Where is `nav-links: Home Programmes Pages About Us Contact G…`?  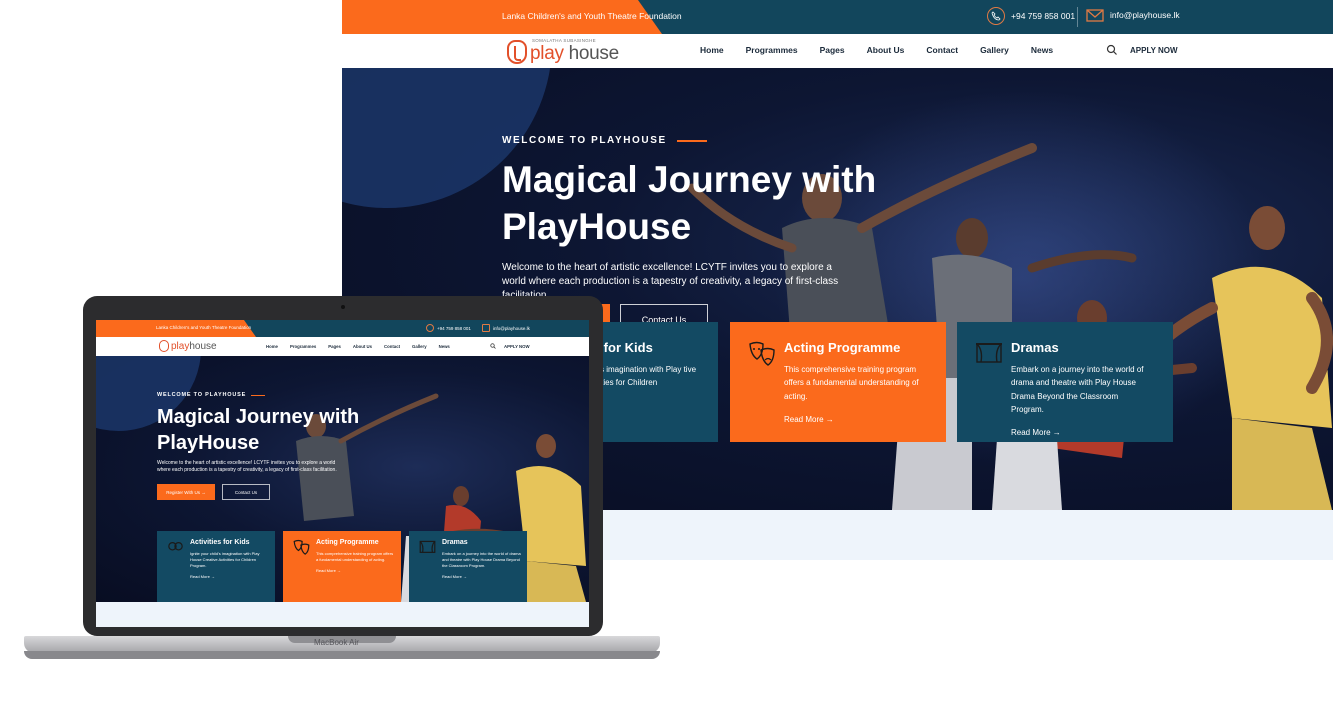 nav-links: Home Programmes Pages About Us Contact G… is located at coordinates (887, 50).